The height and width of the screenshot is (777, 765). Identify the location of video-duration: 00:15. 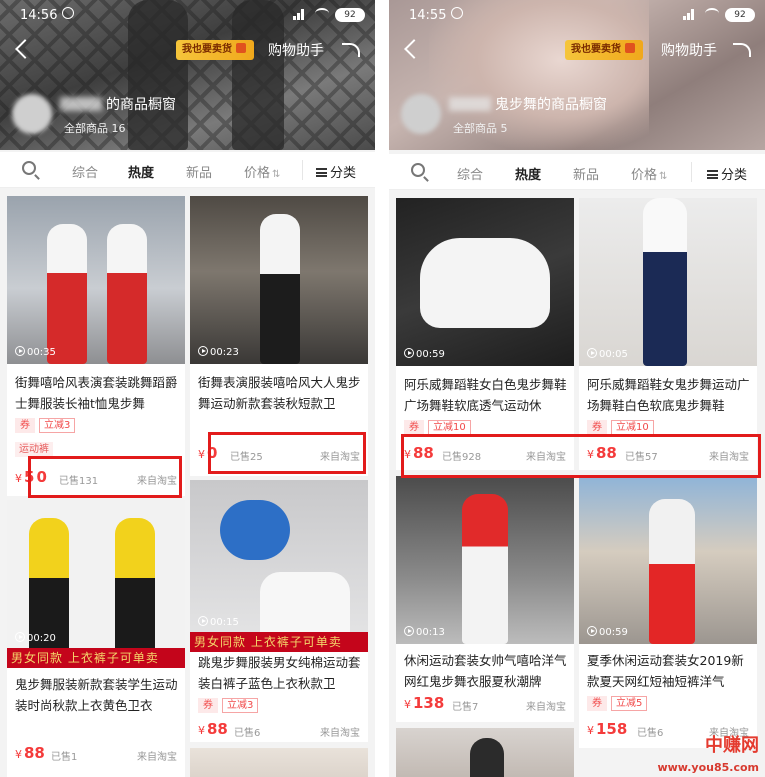
(218, 622).